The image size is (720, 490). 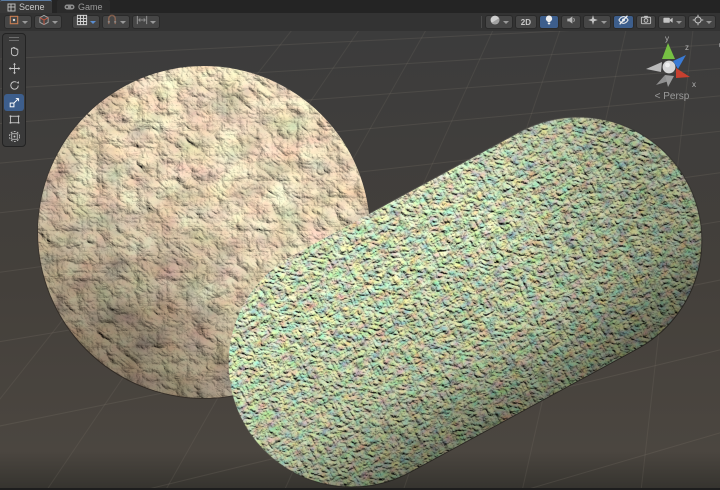 I want to click on tool-rotate-button, so click(x=14, y=85).